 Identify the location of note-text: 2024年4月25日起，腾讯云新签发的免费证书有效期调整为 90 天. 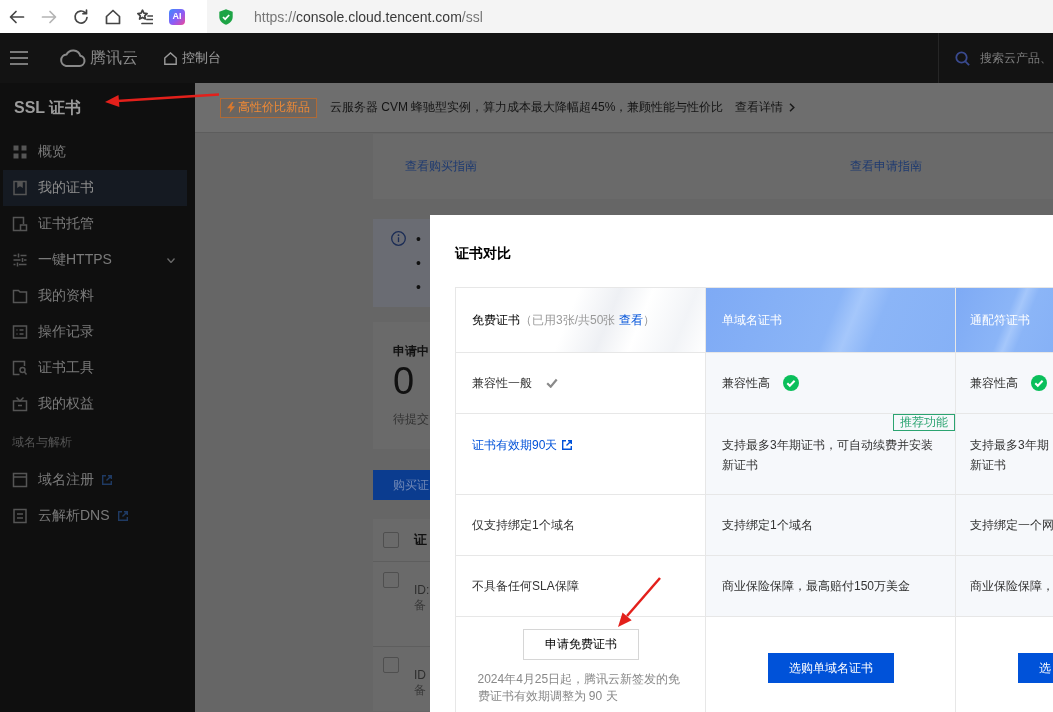
(579, 688).